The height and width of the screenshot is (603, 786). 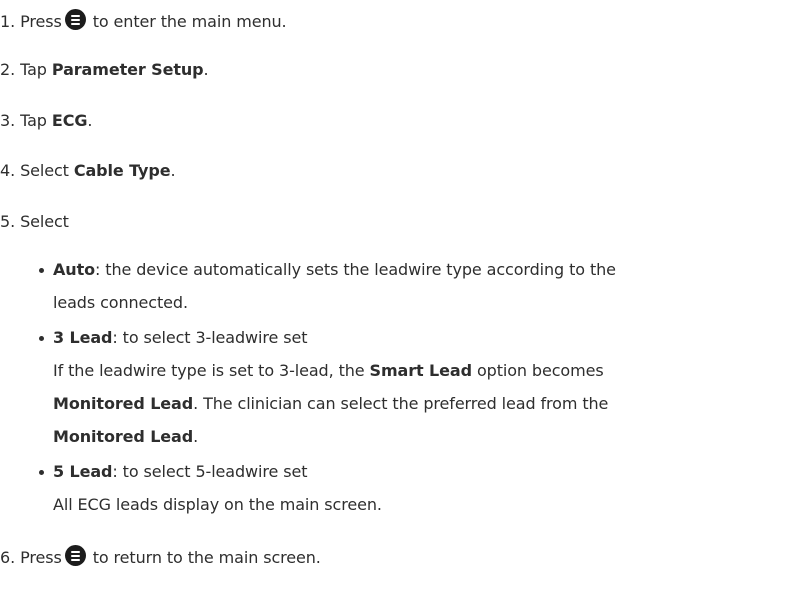 I want to click on option-label: Auto, so click(x=74, y=269).